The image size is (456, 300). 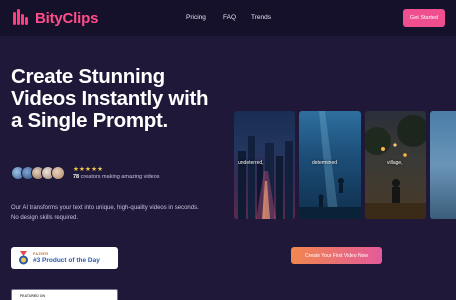 I want to click on fazier-badge: FAZIER #3 Product of the Day, so click(x=64, y=258).